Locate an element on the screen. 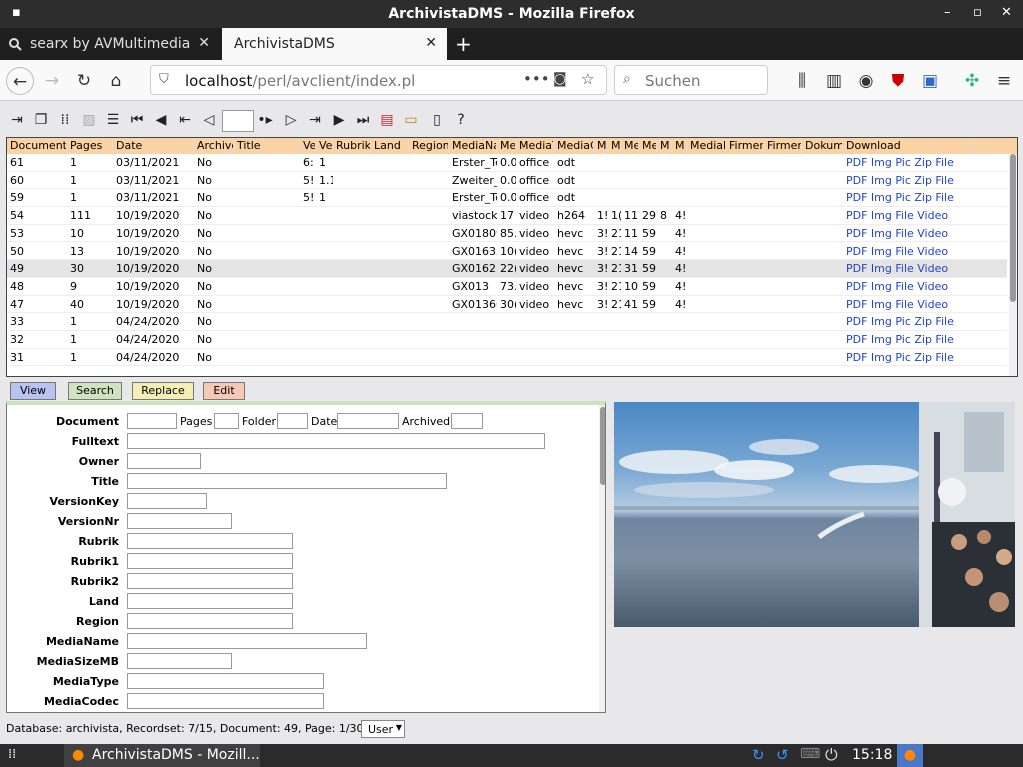  rubrik-field is located at coordinates (210, 541).